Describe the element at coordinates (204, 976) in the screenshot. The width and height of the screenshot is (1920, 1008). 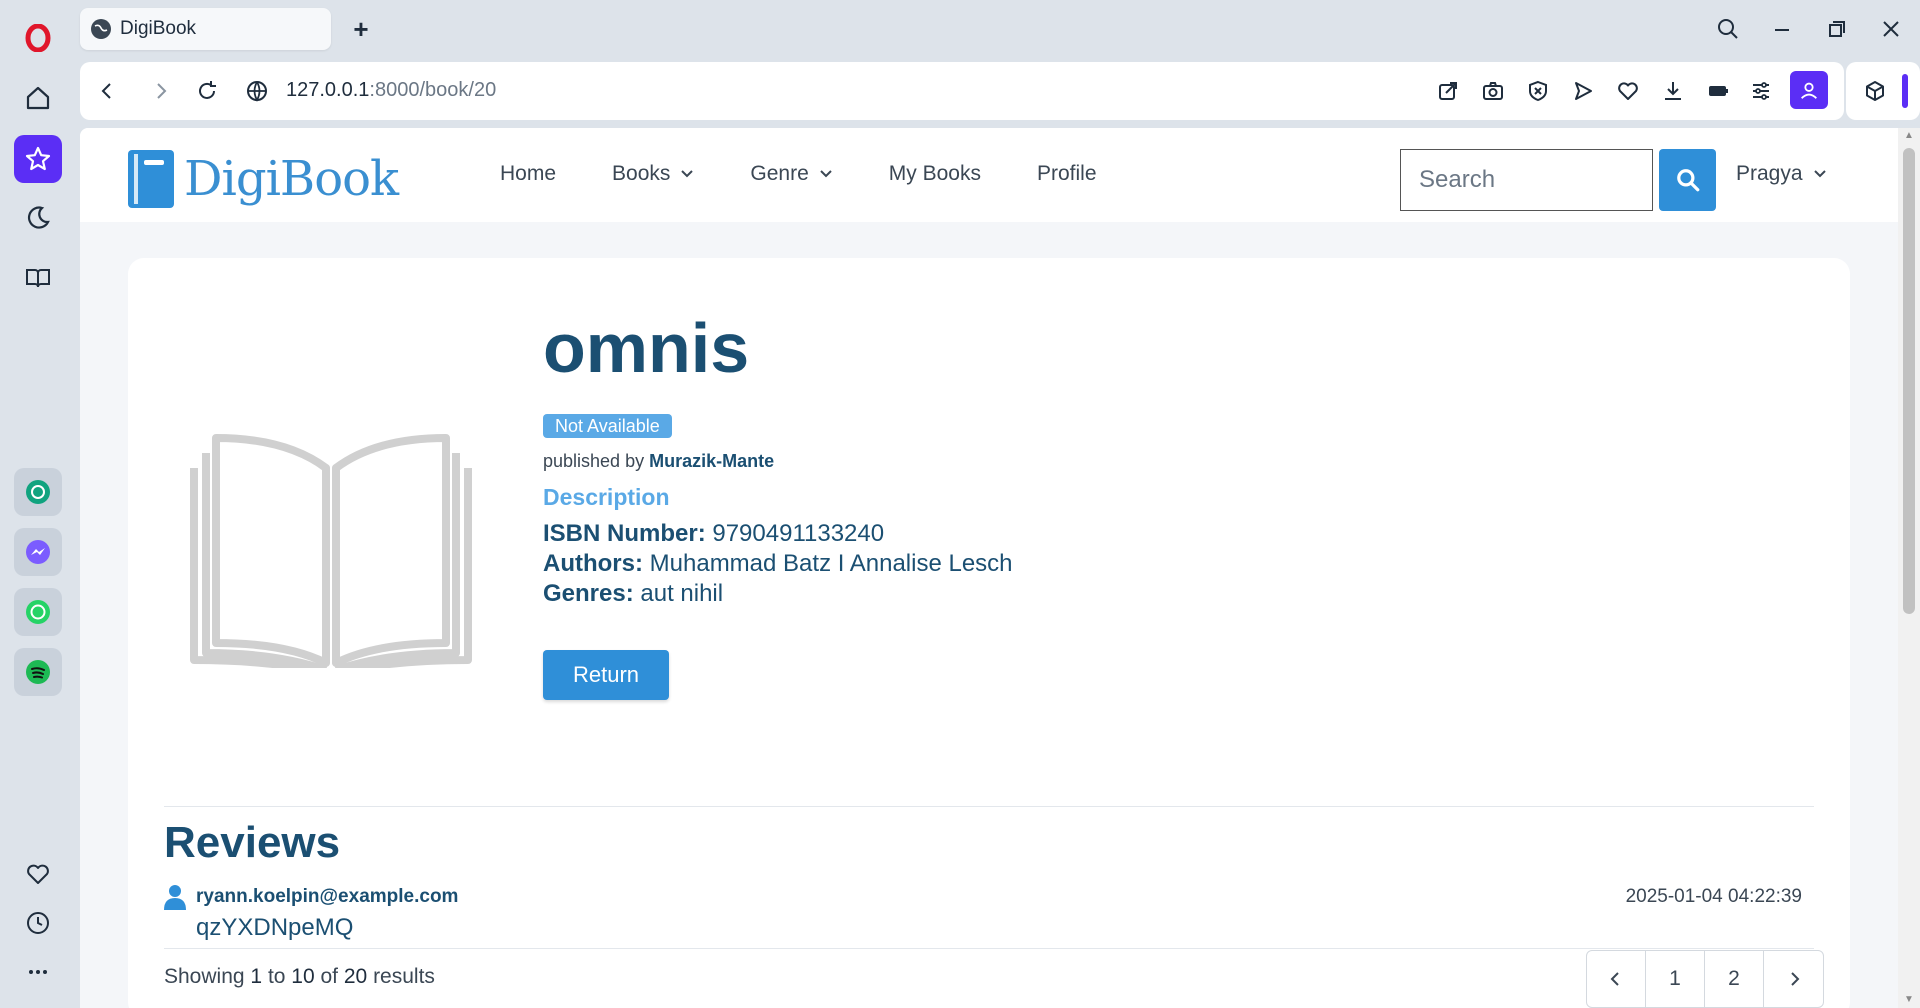
I see `results-prefix: Showing` at that location.